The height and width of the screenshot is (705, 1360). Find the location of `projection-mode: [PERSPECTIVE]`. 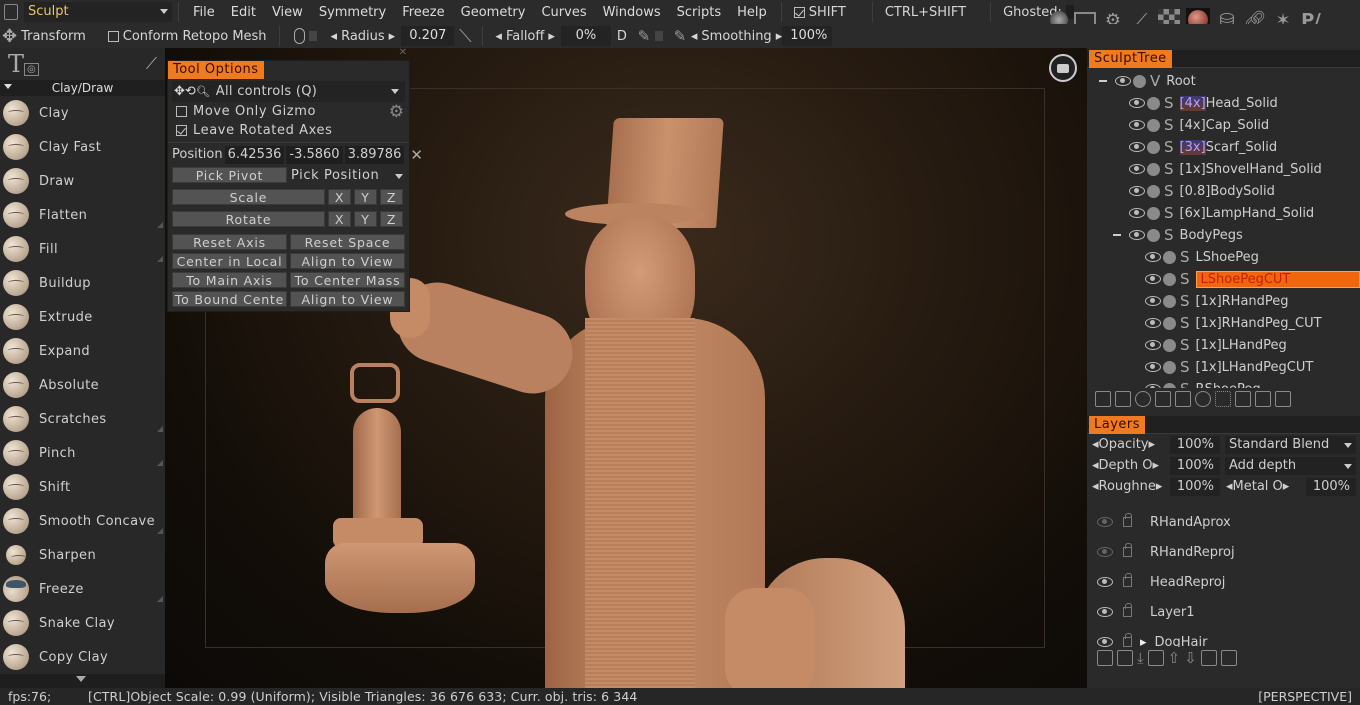

projection-mode: [PERSPECTIVE] is located at coordinates (1305, 696).